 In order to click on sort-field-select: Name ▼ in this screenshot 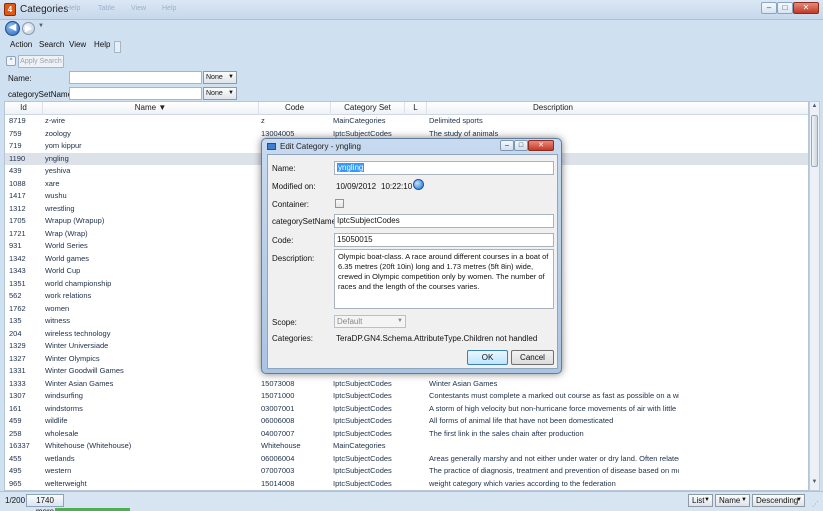, I will do `click(732, 500)`.